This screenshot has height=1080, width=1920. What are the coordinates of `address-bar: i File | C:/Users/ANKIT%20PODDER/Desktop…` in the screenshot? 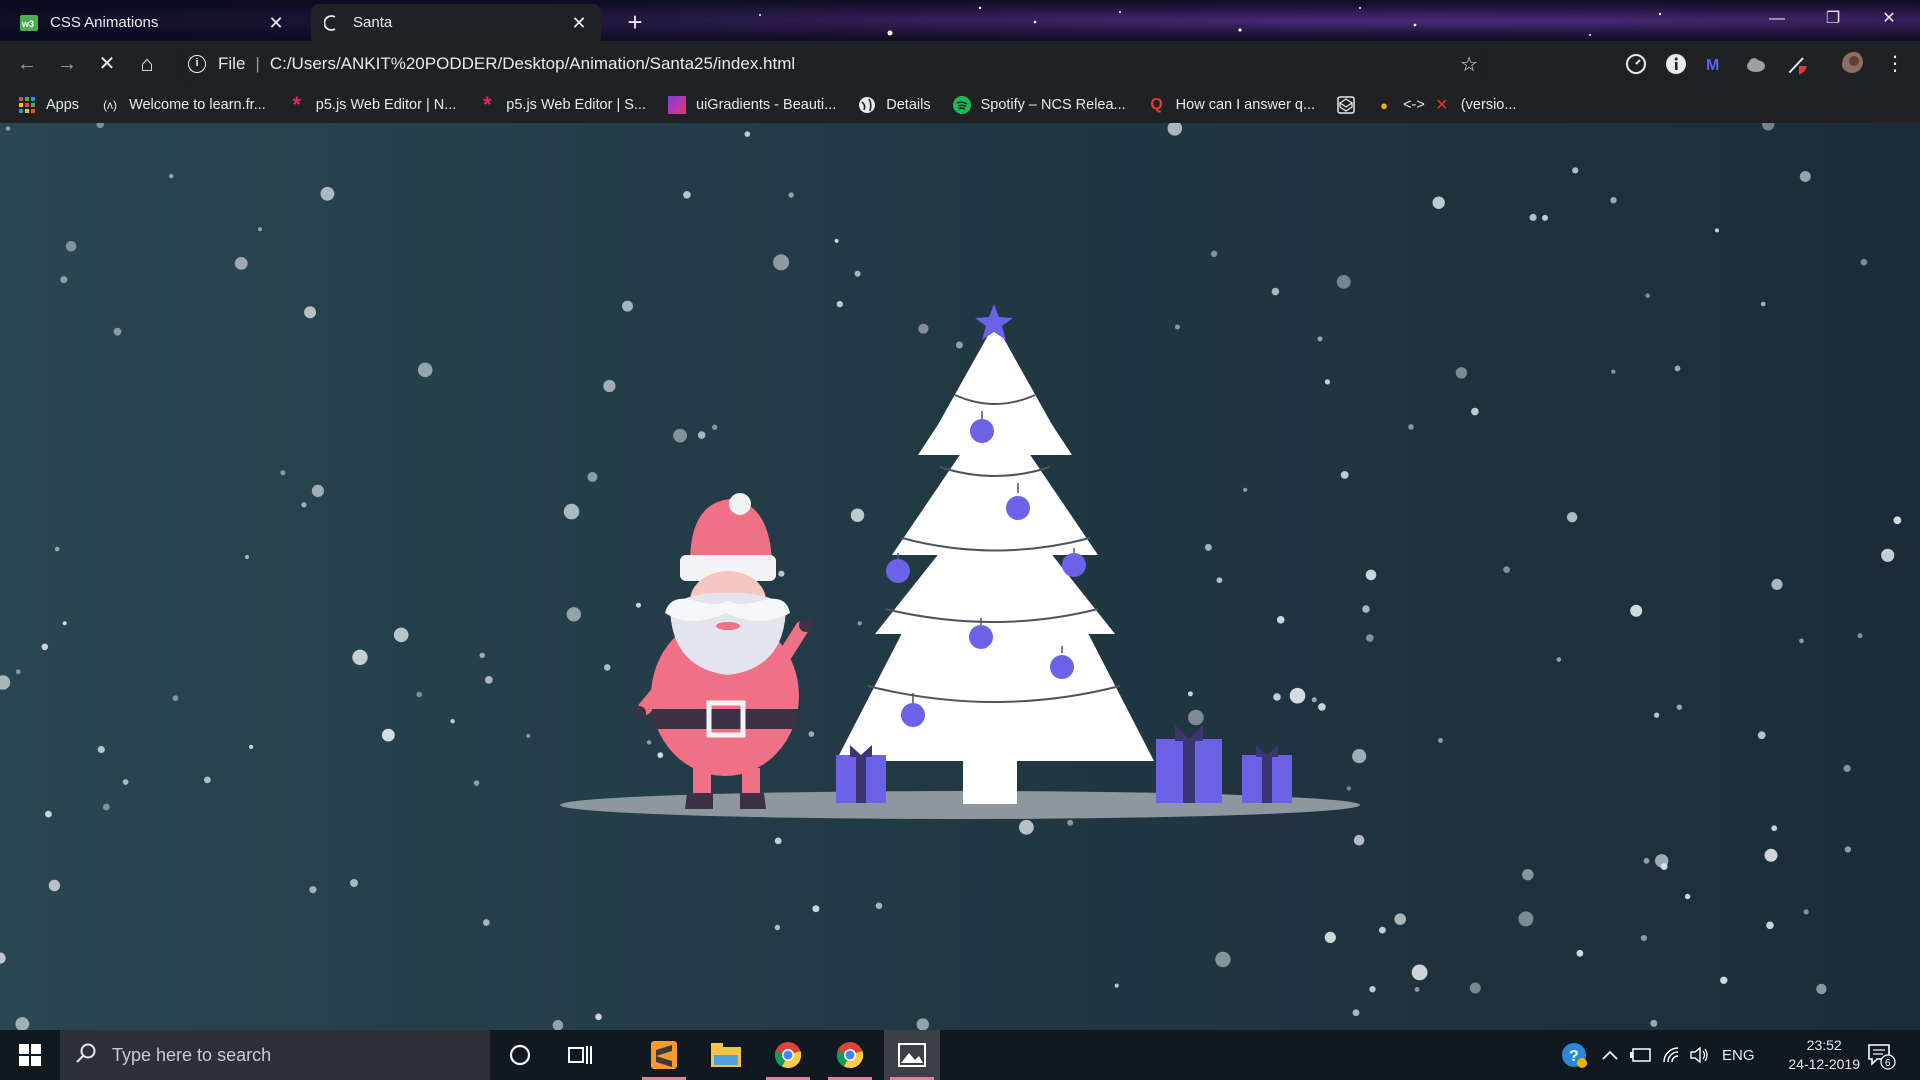 It's located at (832, 64).